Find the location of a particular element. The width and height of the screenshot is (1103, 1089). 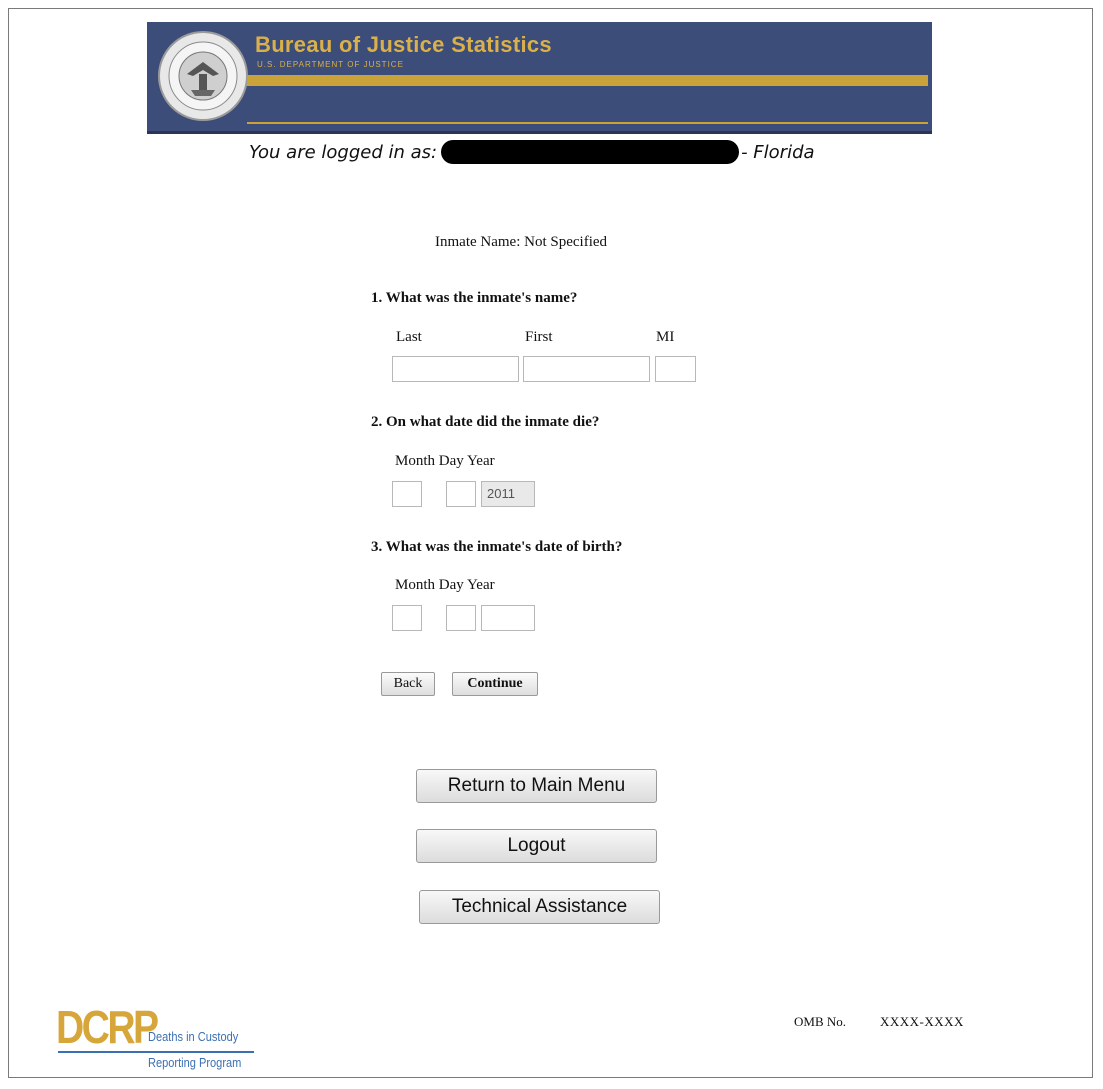

death-date-labels: Month Day Year is located at coordinates (445, 461).